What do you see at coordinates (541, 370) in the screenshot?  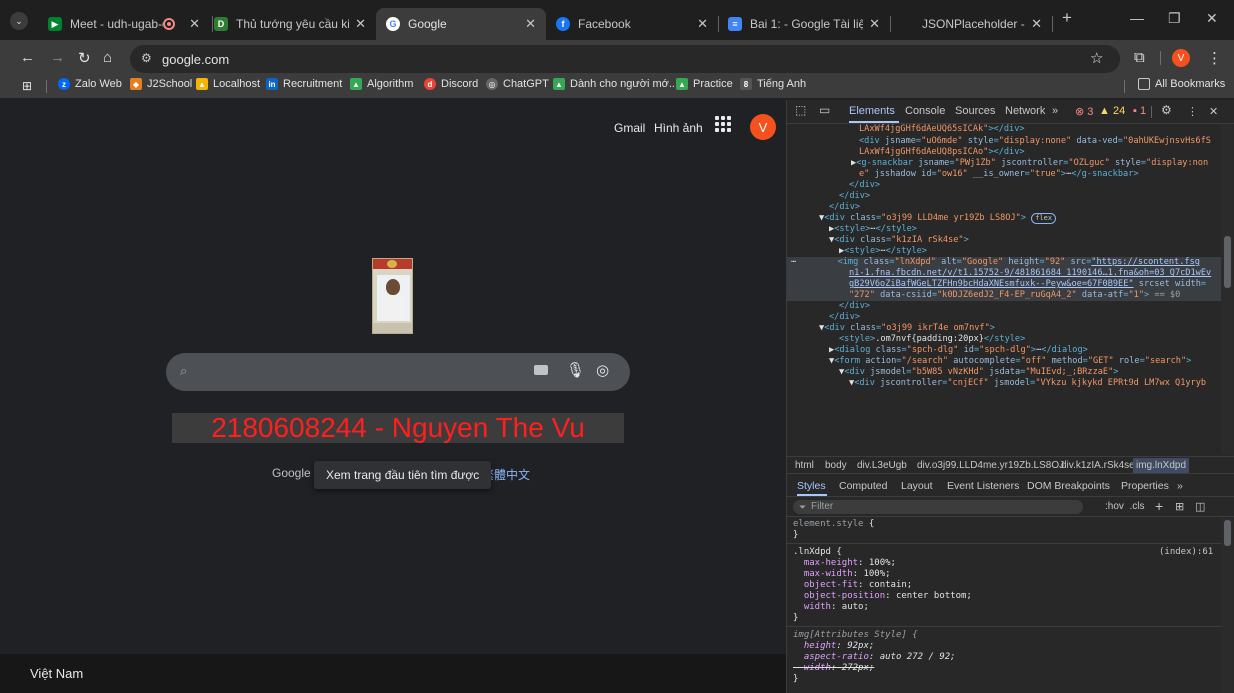 I see `keyboard-icon` at bounding box center [541, 370].